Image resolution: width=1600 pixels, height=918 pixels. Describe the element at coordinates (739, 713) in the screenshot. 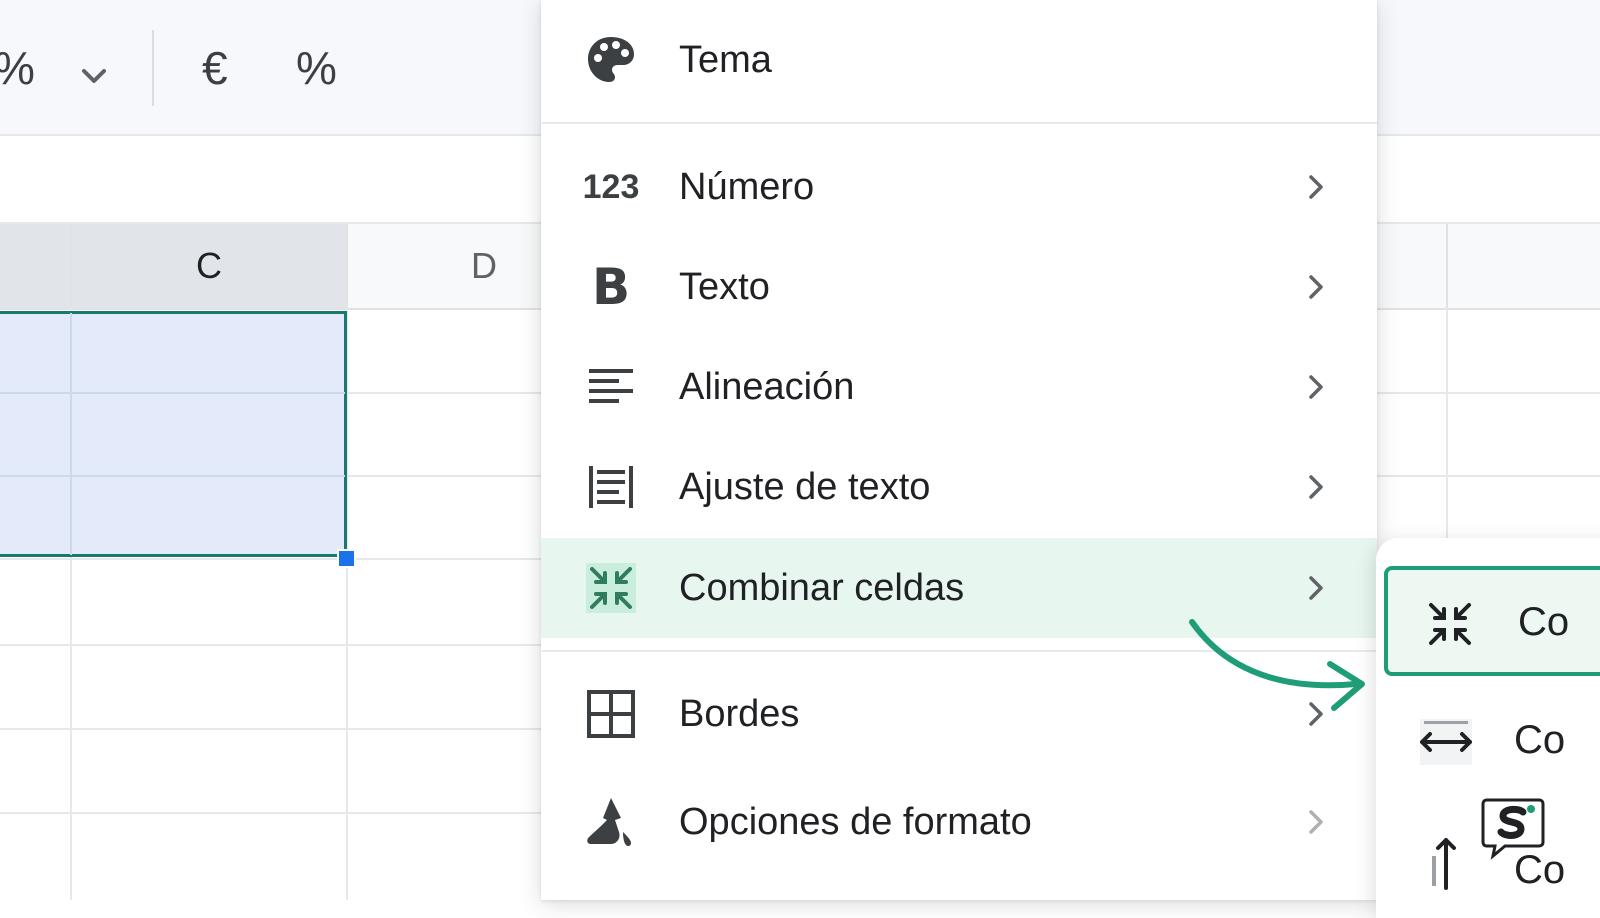

I see `menu-item-label: Bordes` at that location.